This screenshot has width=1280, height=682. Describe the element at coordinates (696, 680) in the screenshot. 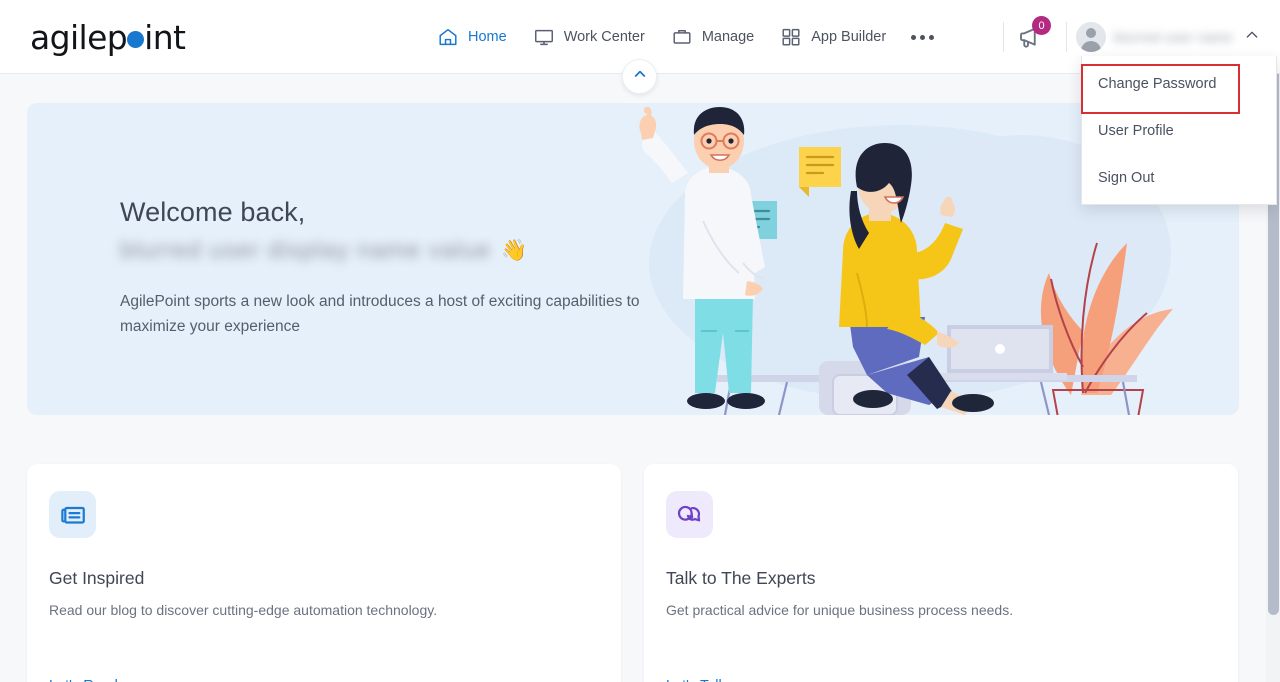

I see `card-link-label: Let's Talk` at that location.